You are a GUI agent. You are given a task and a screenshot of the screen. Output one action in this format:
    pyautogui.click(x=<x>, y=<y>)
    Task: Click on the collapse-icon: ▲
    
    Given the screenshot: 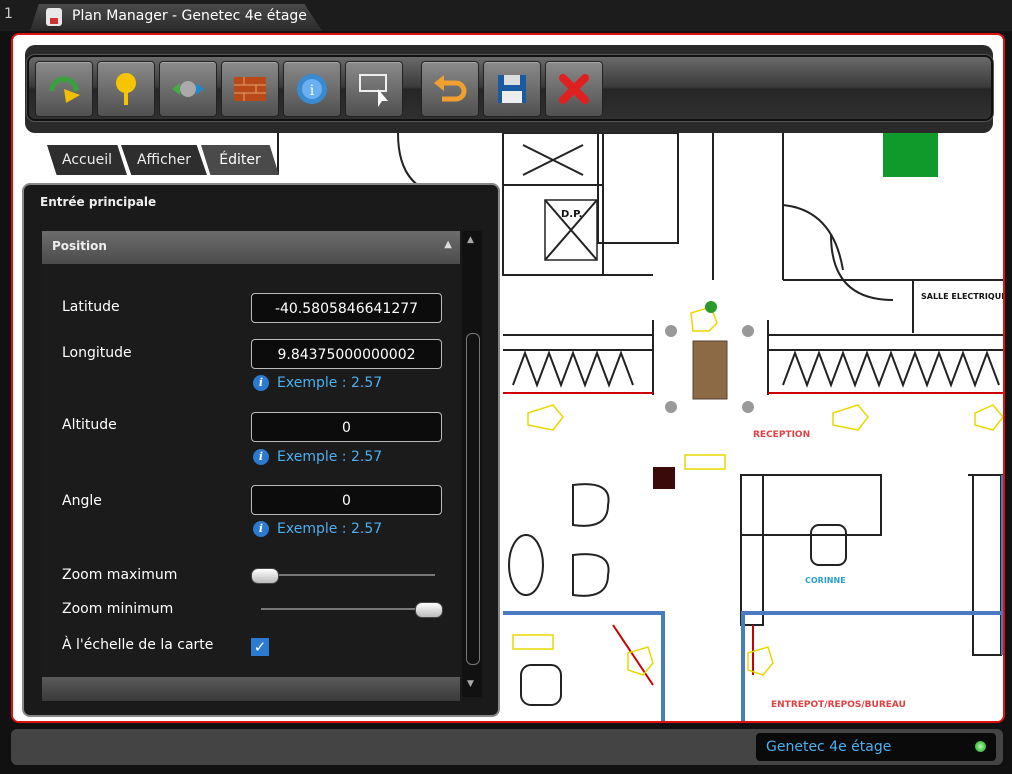 What is the action you would take?
    pyautogui.click(x=448, y=244)
    